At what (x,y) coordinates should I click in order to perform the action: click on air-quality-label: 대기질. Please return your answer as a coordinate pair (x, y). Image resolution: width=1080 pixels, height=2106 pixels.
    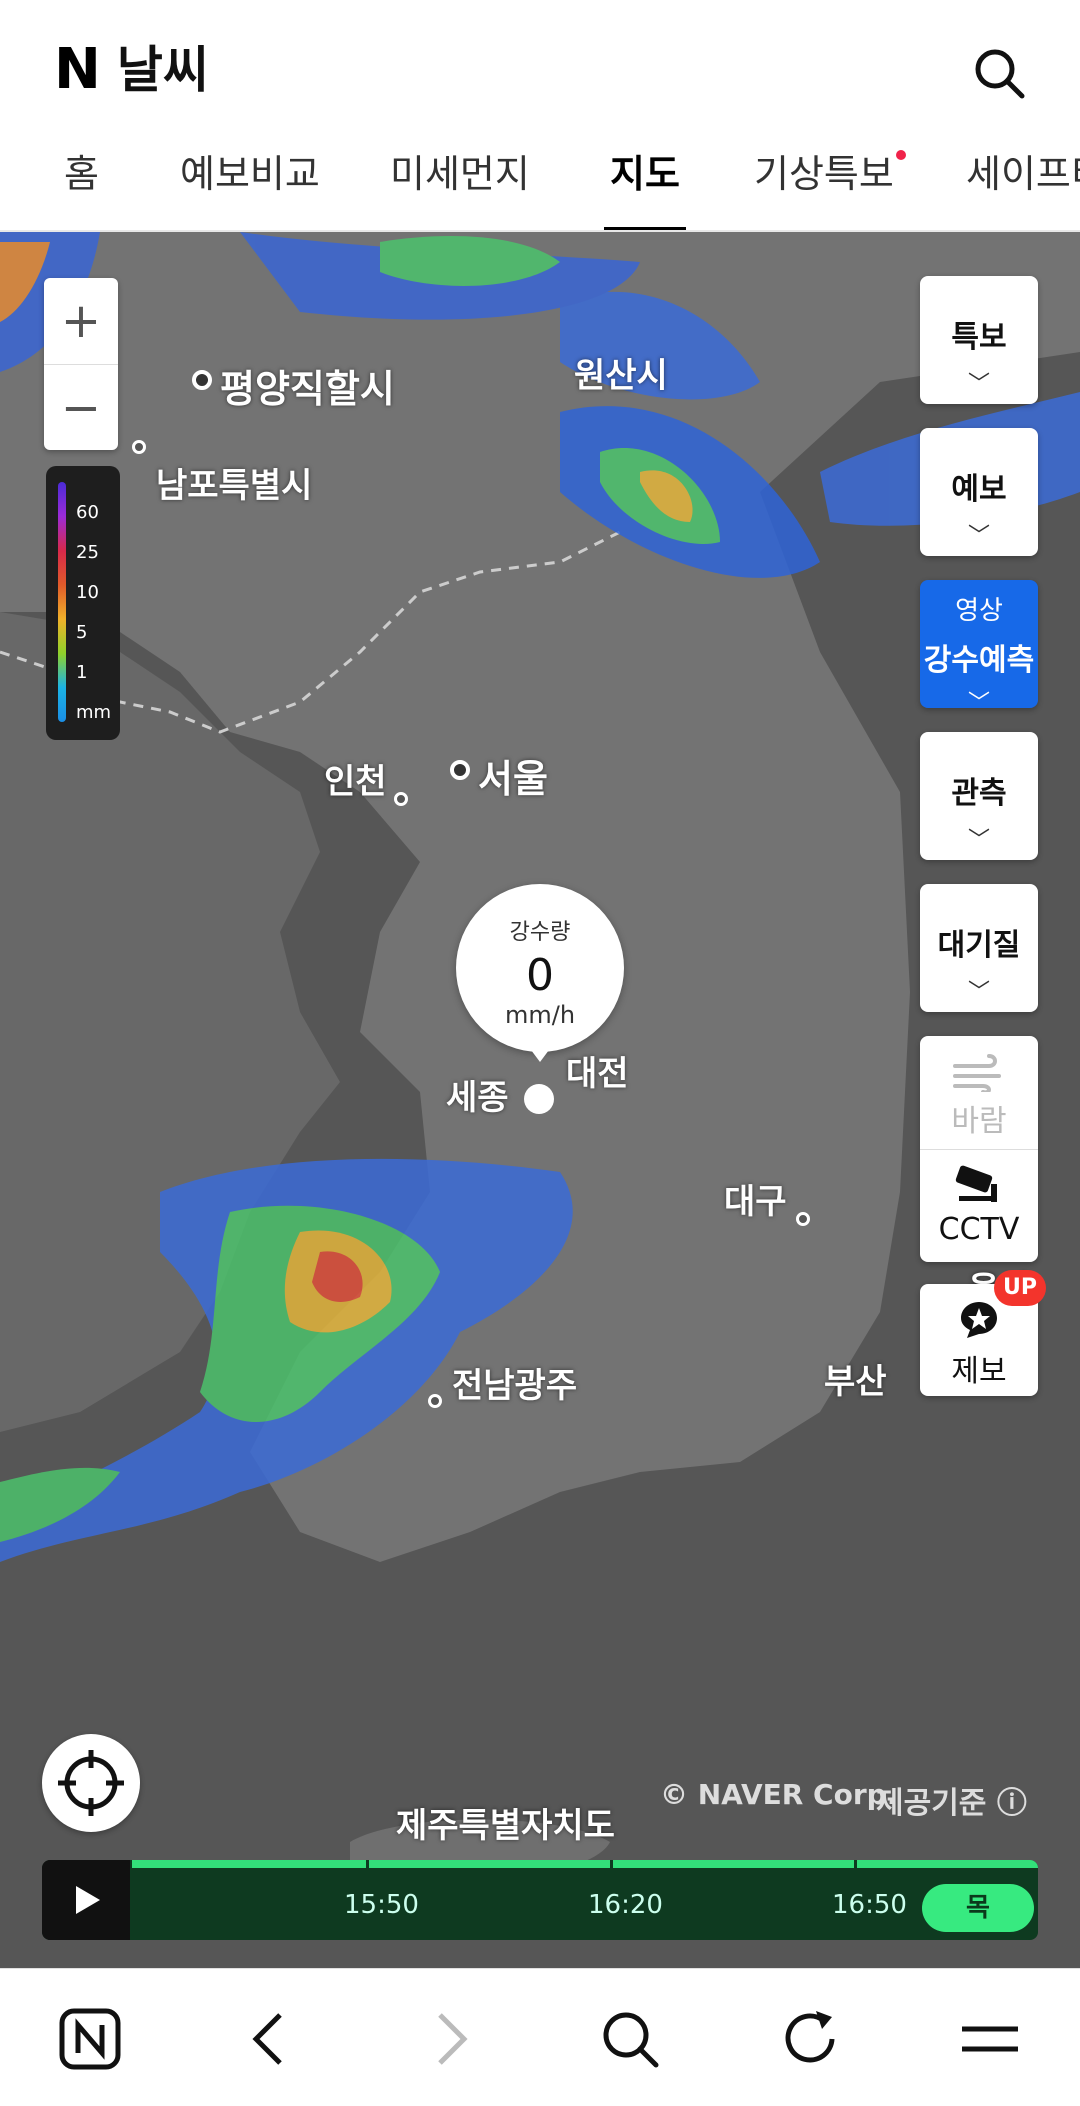
    Looking at the image, I should click on (979, 945).